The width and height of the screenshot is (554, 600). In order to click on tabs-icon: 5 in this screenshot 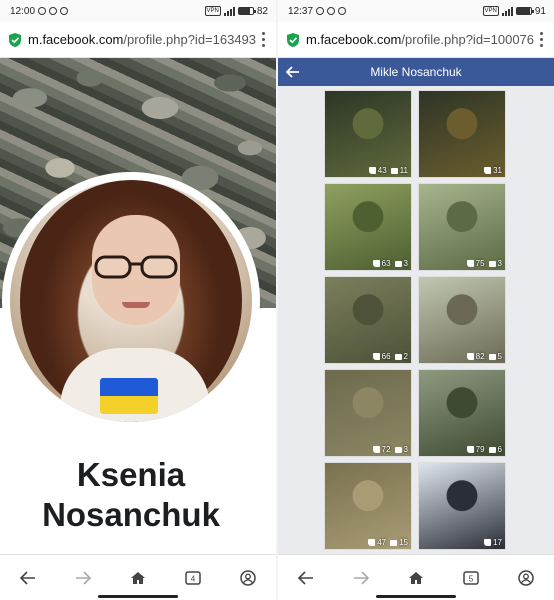, I will do `click(471, 578)`.